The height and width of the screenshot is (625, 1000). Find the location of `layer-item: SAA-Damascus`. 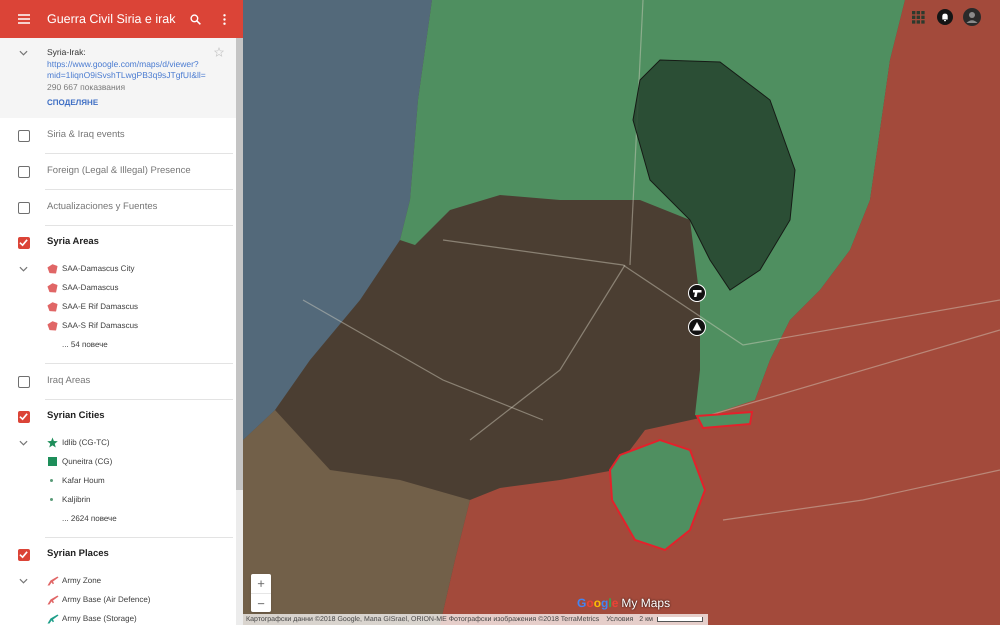

layer-item: SAA-Damascus is located at coordinates (90, 288).